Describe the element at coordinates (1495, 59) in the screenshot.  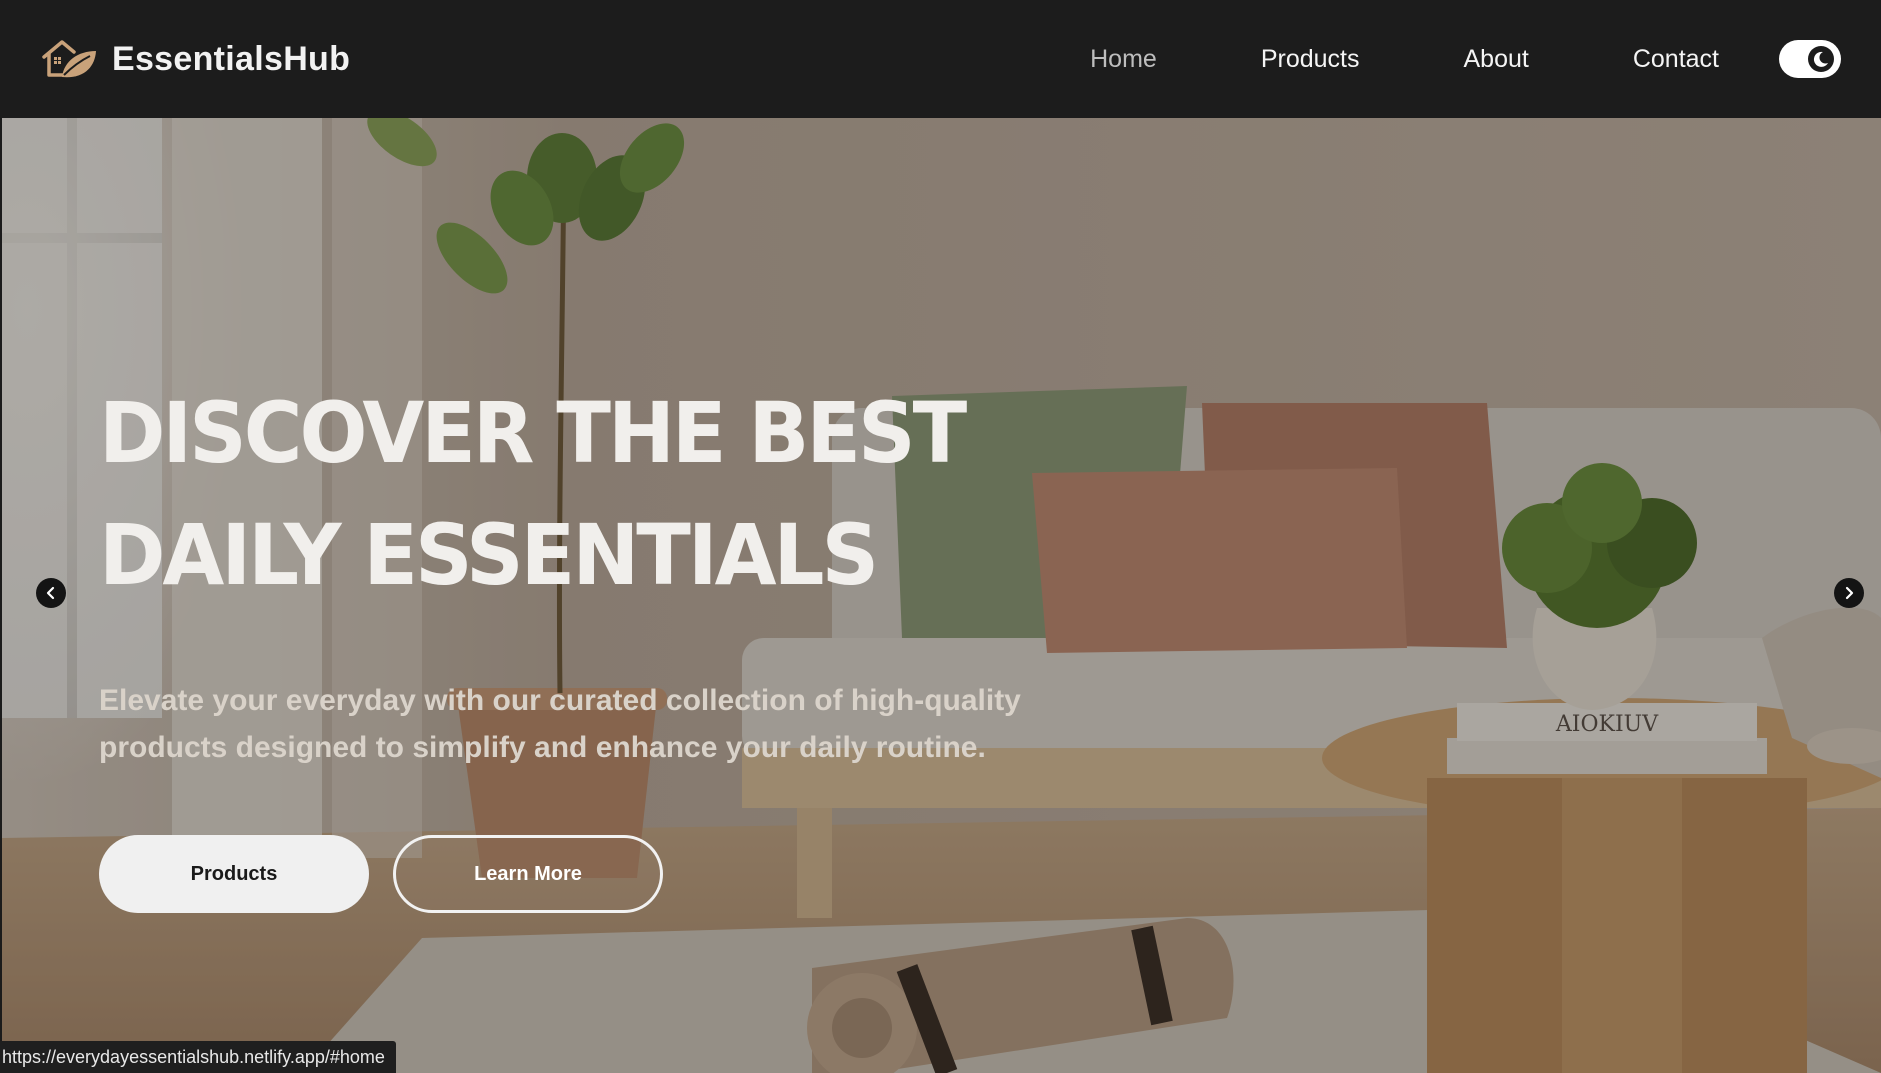
I see `nav-link-about: About` at that location.